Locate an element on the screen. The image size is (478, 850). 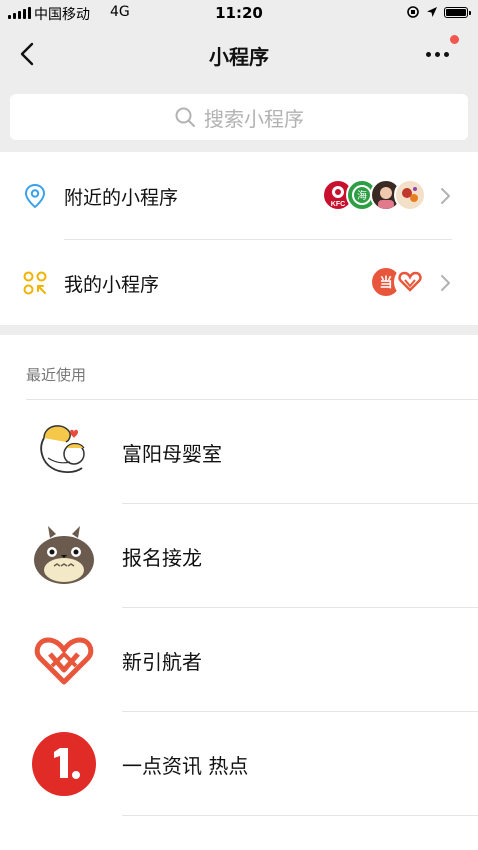
yidian-logo-icon is located at coordinates (64, 764).